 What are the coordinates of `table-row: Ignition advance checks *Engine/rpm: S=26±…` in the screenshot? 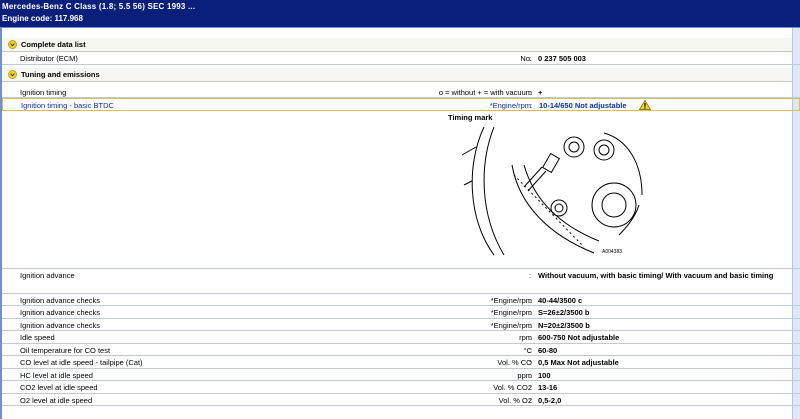 It's located at (401, 312).